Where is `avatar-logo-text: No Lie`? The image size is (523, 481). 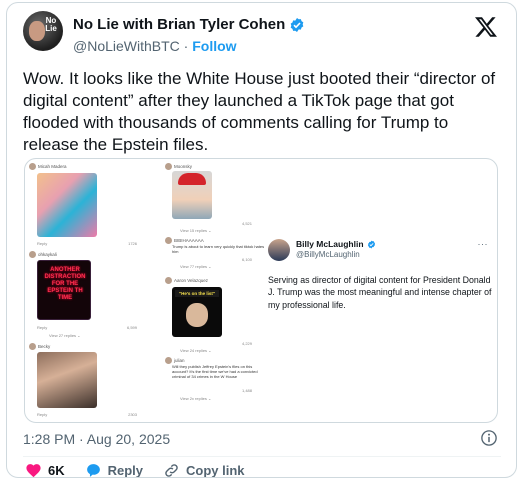
avatar-logo-text: No Lie is located at coordinates (51, 24).